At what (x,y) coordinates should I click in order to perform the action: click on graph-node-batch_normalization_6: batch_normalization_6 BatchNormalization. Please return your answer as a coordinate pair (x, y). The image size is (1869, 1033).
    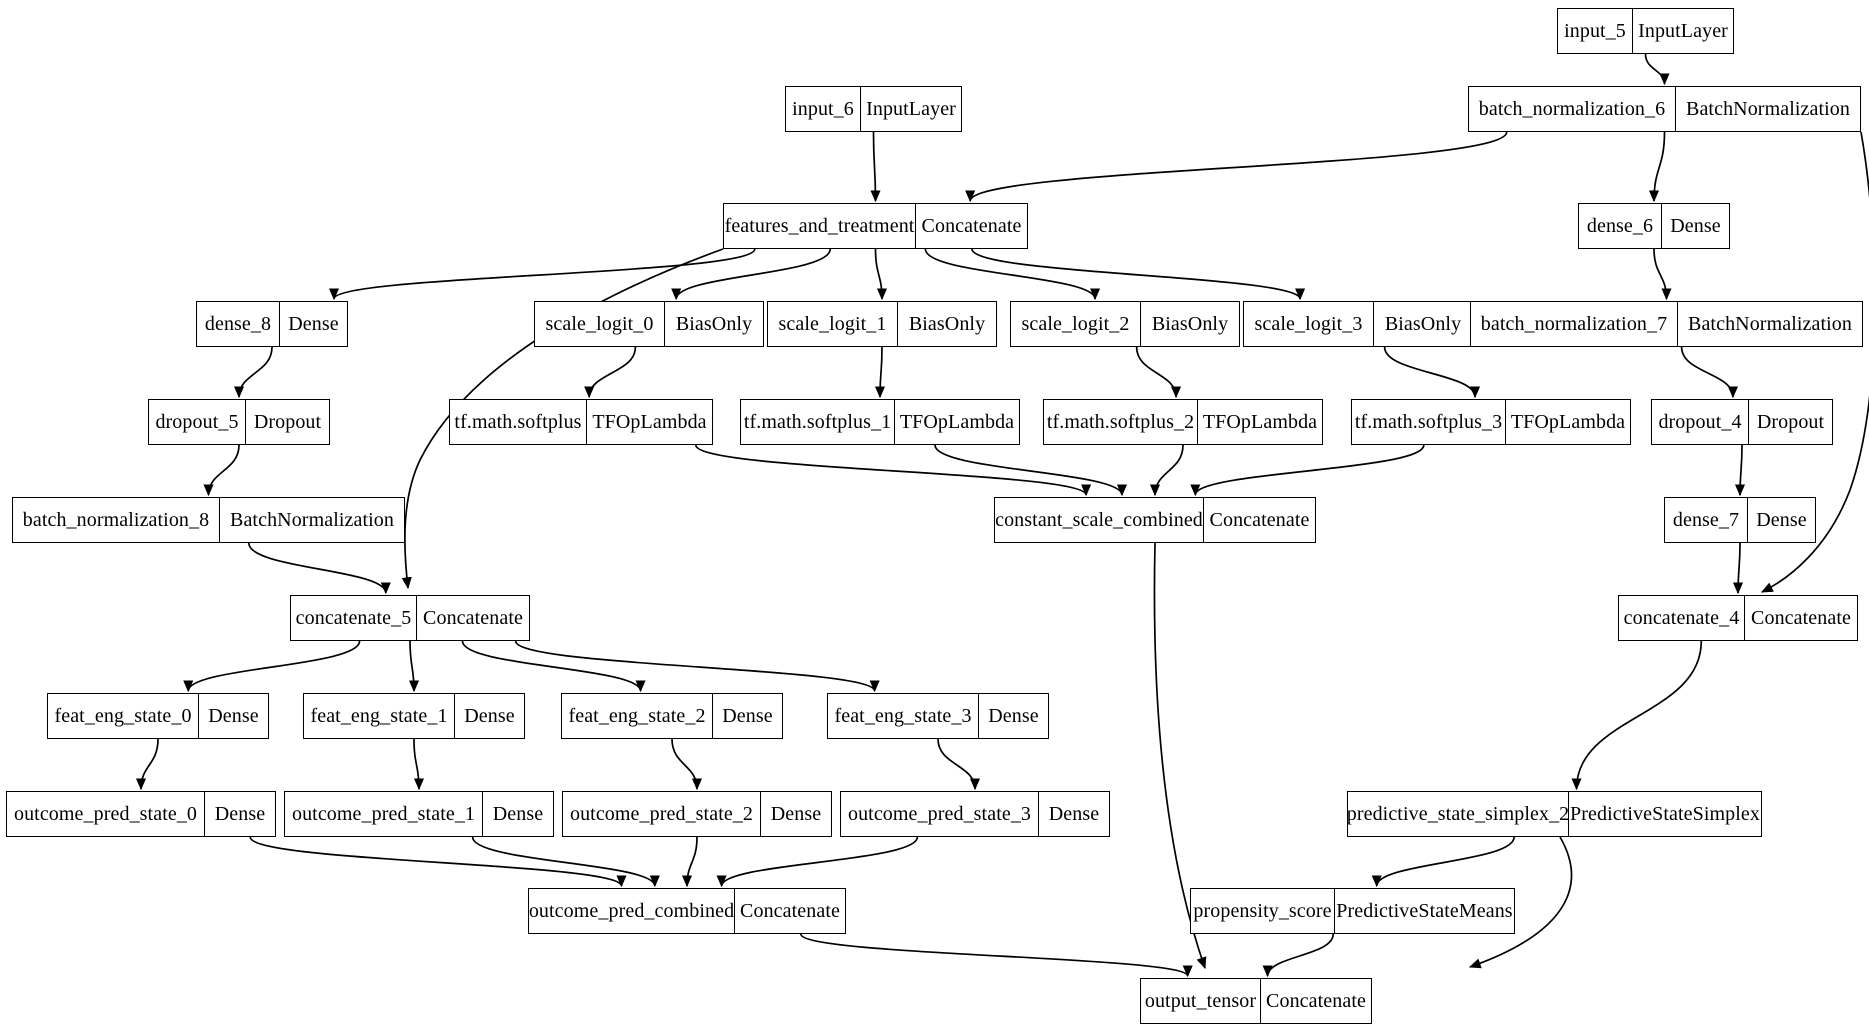
    Looking at the image, I should click on (1664, 109).